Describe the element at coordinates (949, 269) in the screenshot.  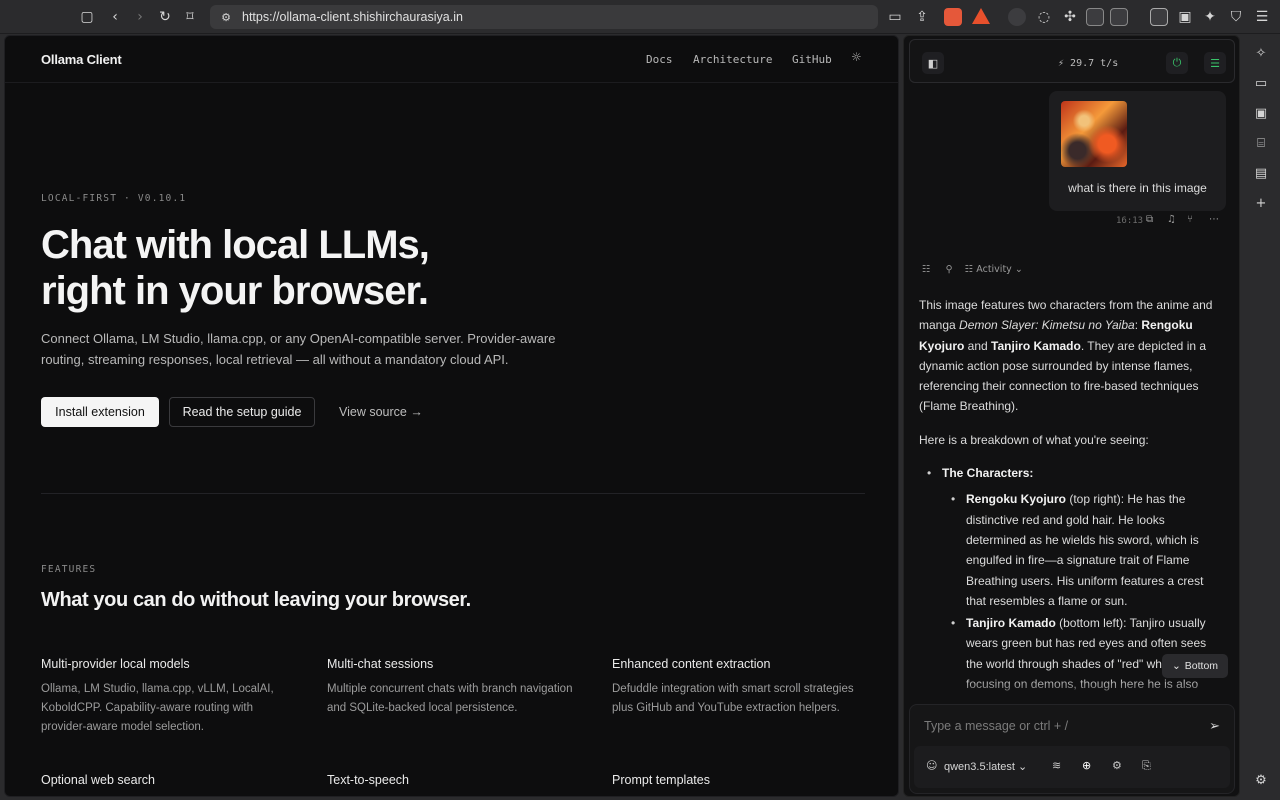
I see `link-icon: ⚲` at that location.